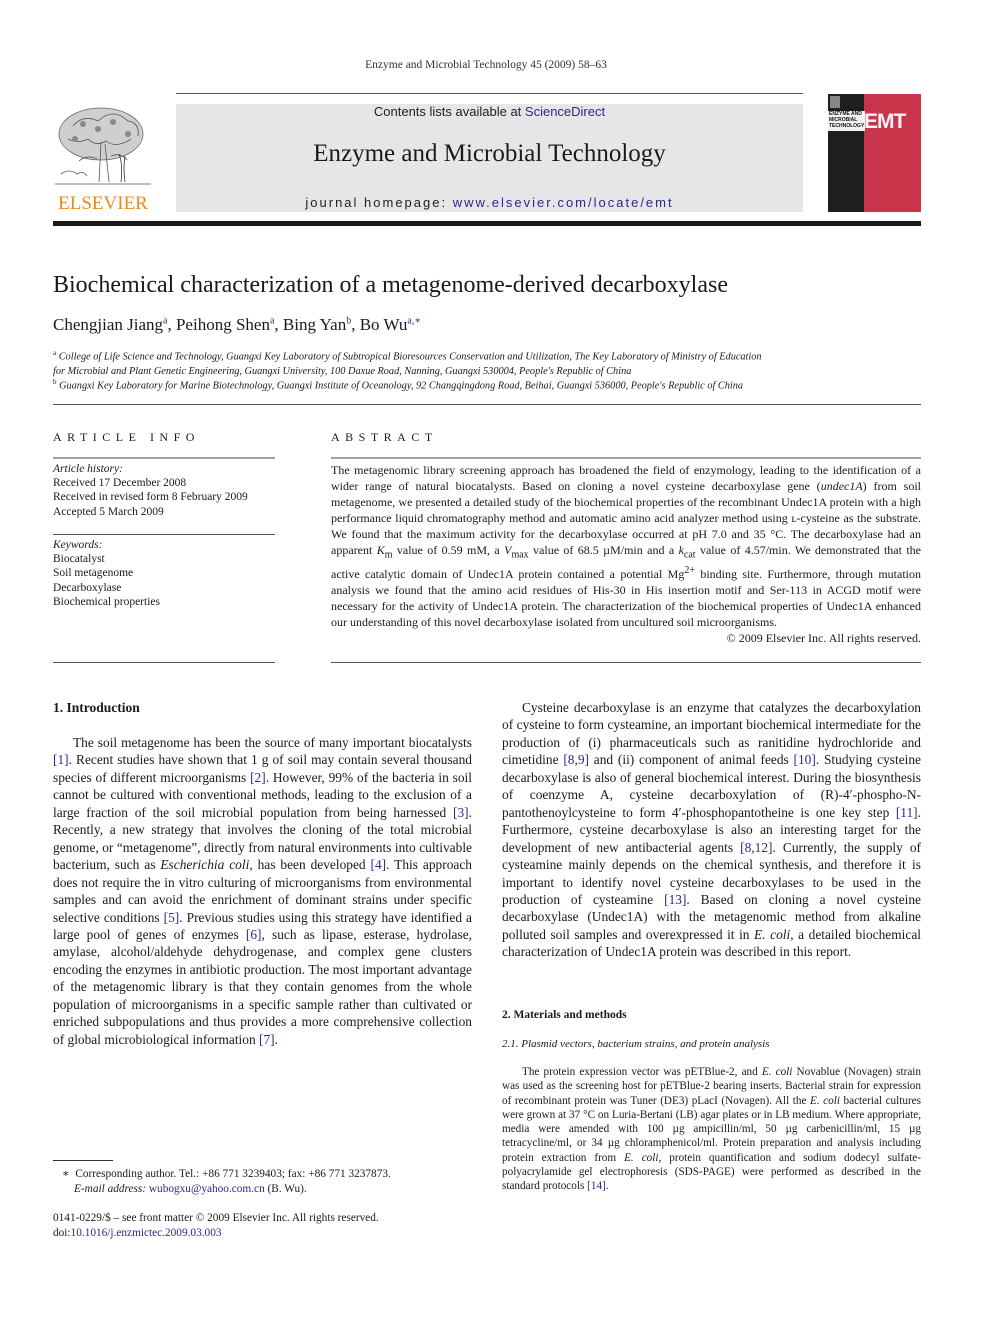 The image size is (992, 1323). Describe the element at coordinates (414, 320) in the screenshot. I see `author-affil-link: a,∗` at that location.